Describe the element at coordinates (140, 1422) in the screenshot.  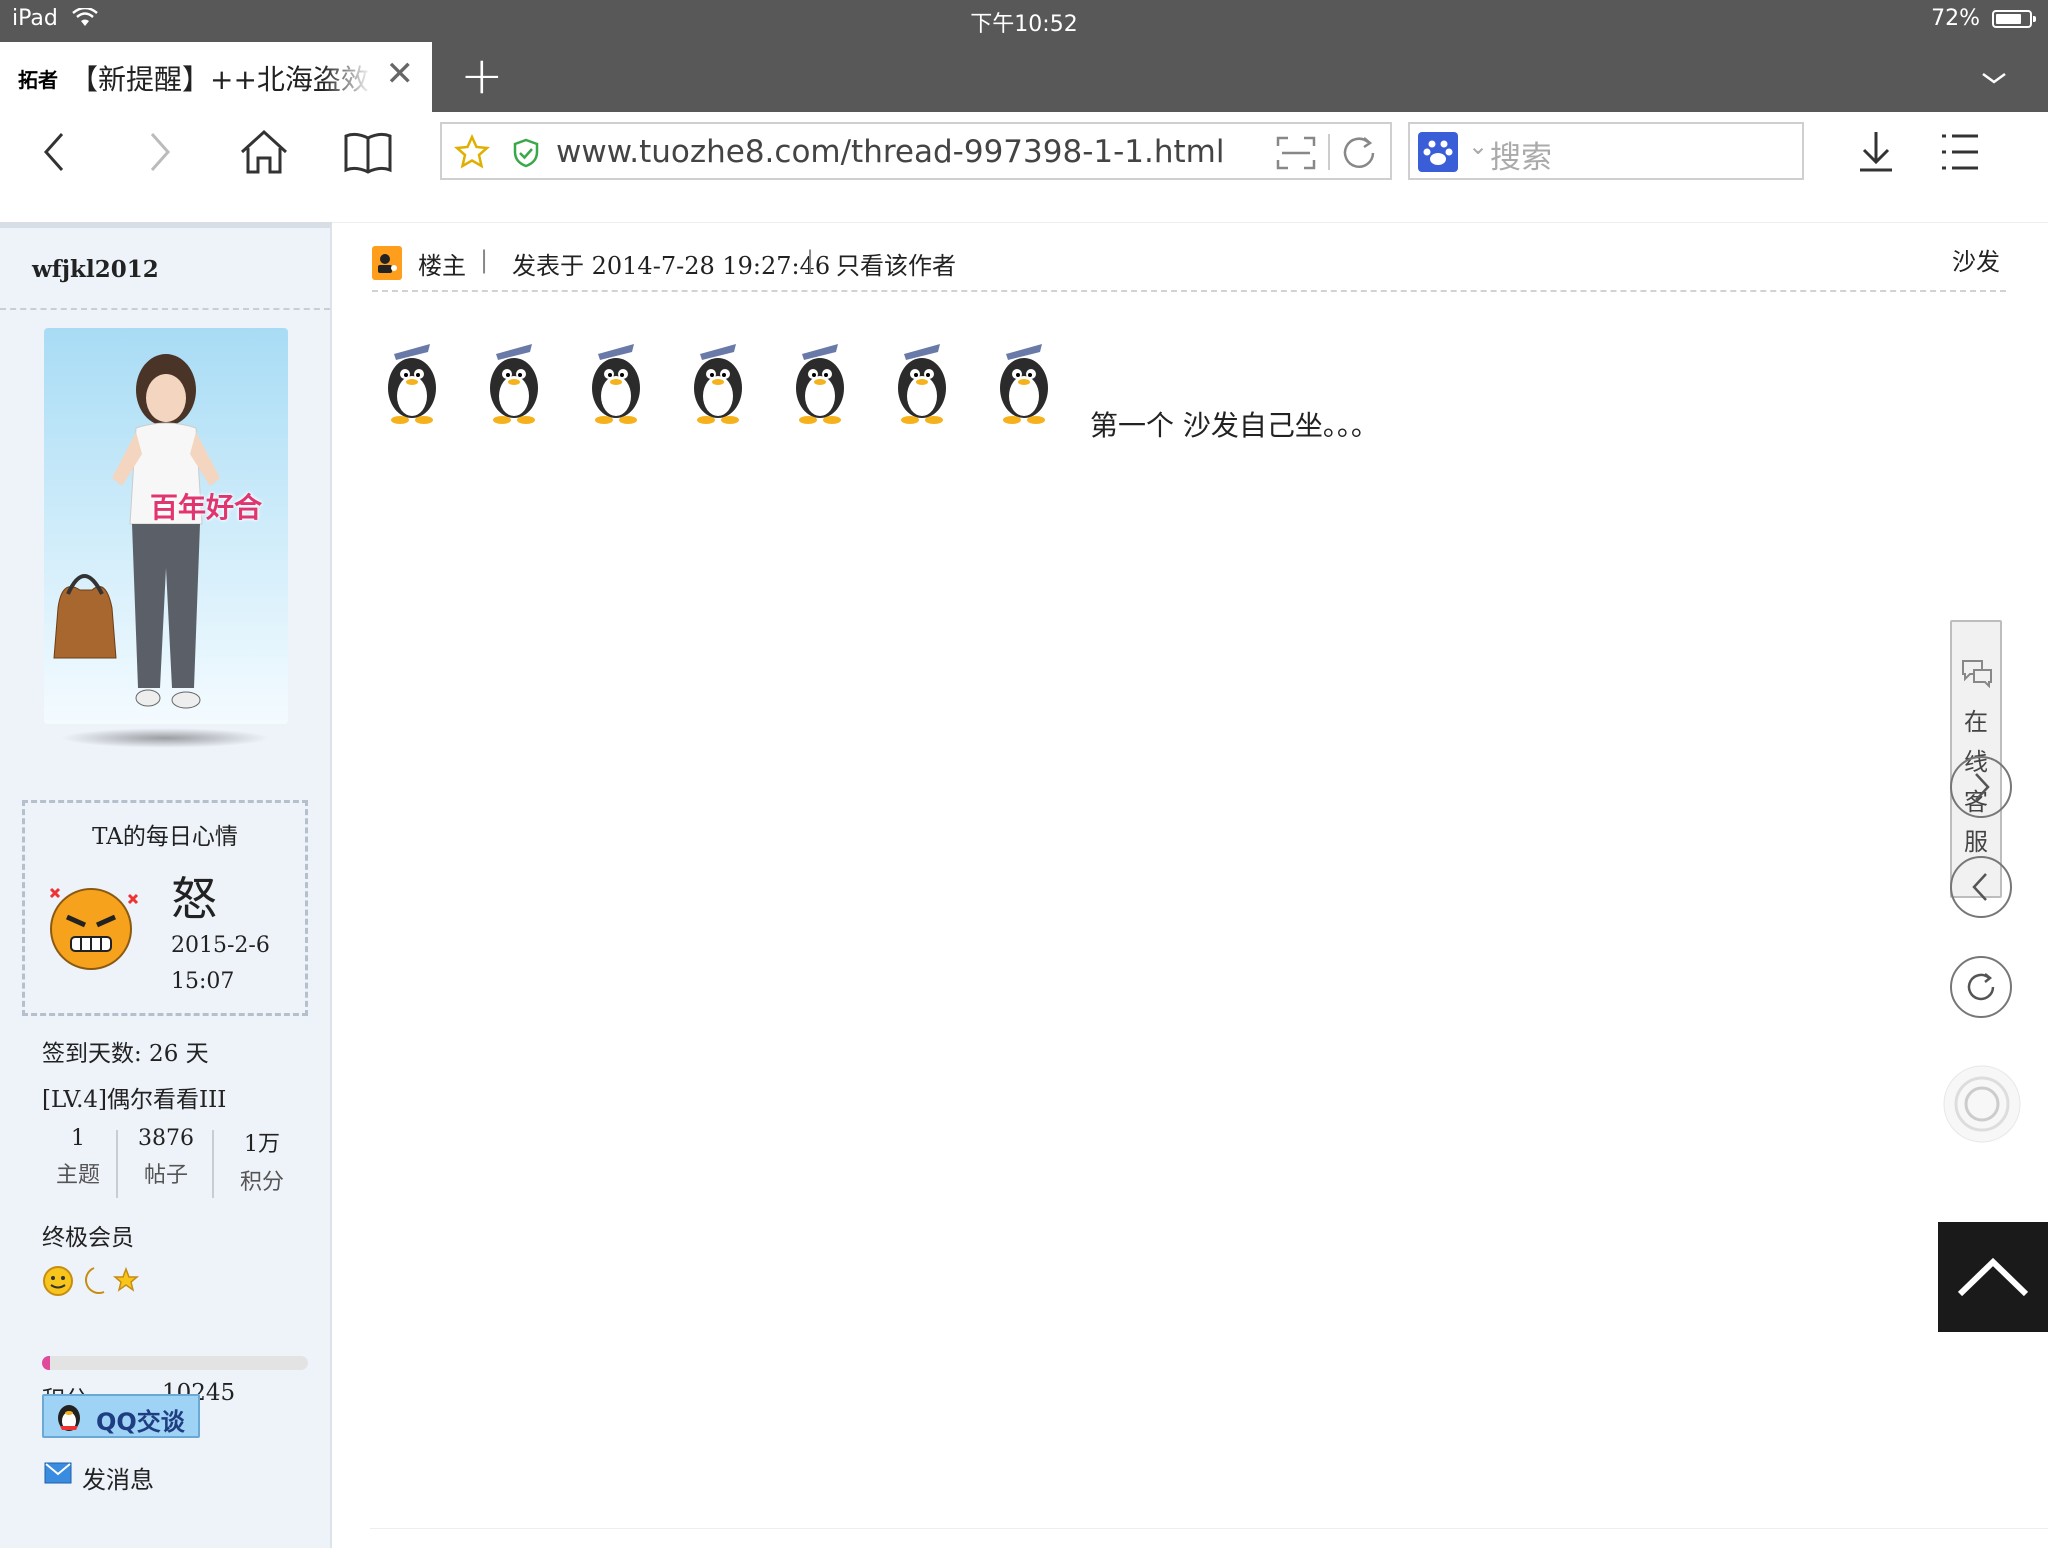
I see `qq-chat-label: QQ交谈` at that location.